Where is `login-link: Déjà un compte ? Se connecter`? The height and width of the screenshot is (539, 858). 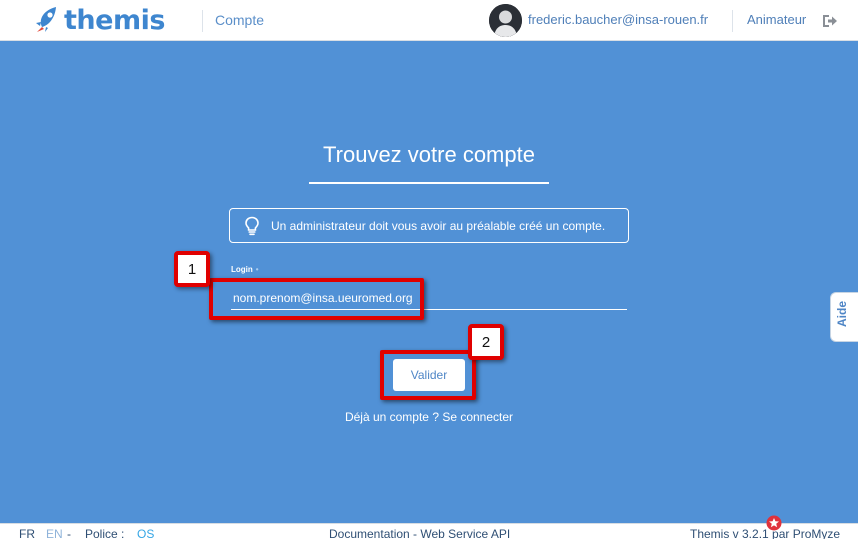
login-link: Déjà un compte ? Se connecter is located at coordinates (429, 417).